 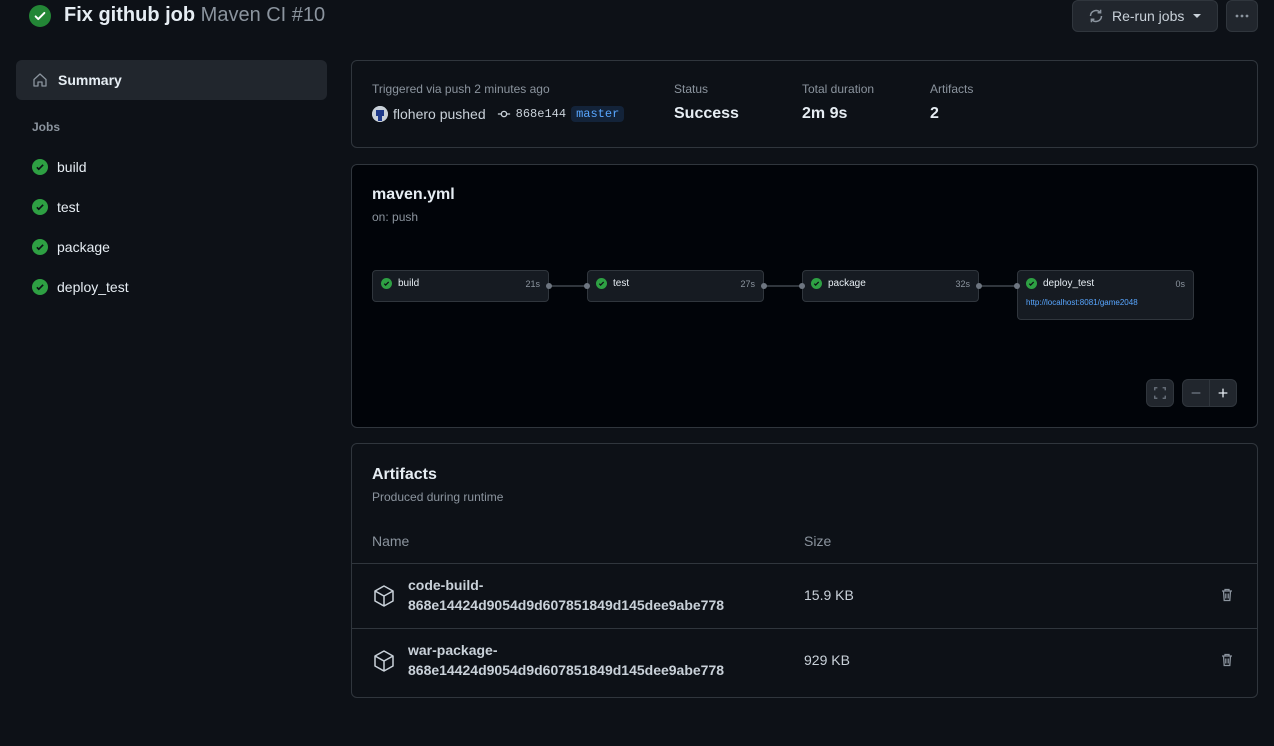 I want to click on commit-sha-link: 868e144, so click(x=541, y=114).